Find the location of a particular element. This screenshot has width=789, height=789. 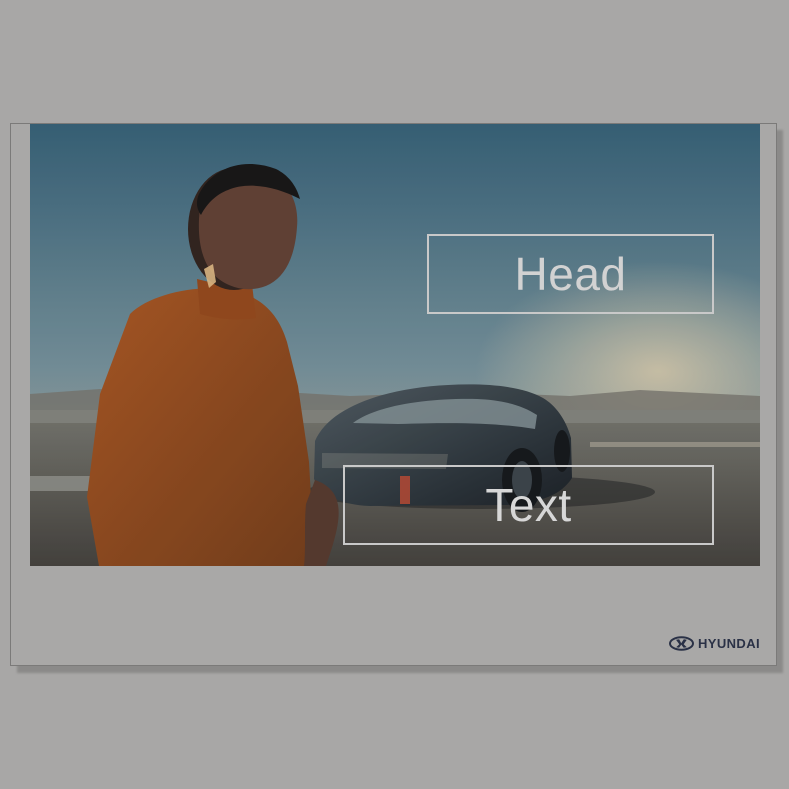

head-placeholder-box: Head is located at coordinates (570, 274).